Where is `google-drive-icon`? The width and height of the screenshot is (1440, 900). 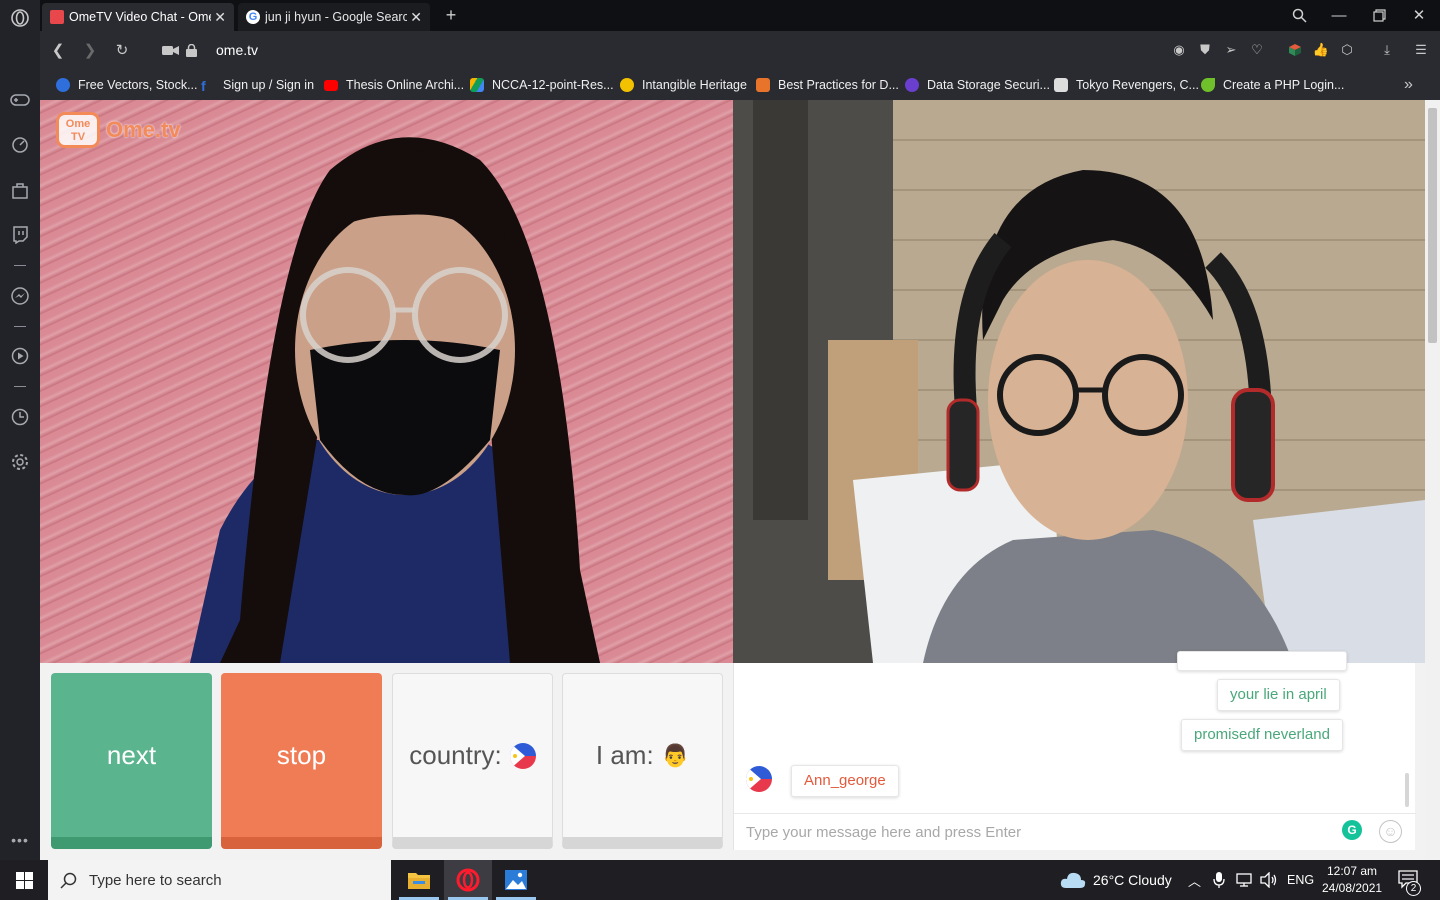
google-drive-icon is located at coordinates (477, 85).